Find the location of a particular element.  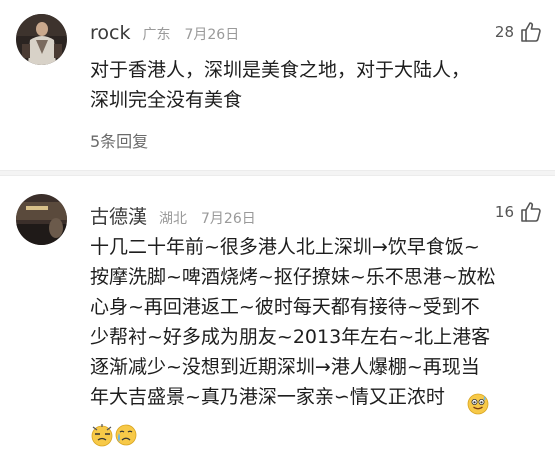

comment-line: 逐渐减少~没想到近期深圳→港人爆棚~再现当 is located at coordinates (285, 367).